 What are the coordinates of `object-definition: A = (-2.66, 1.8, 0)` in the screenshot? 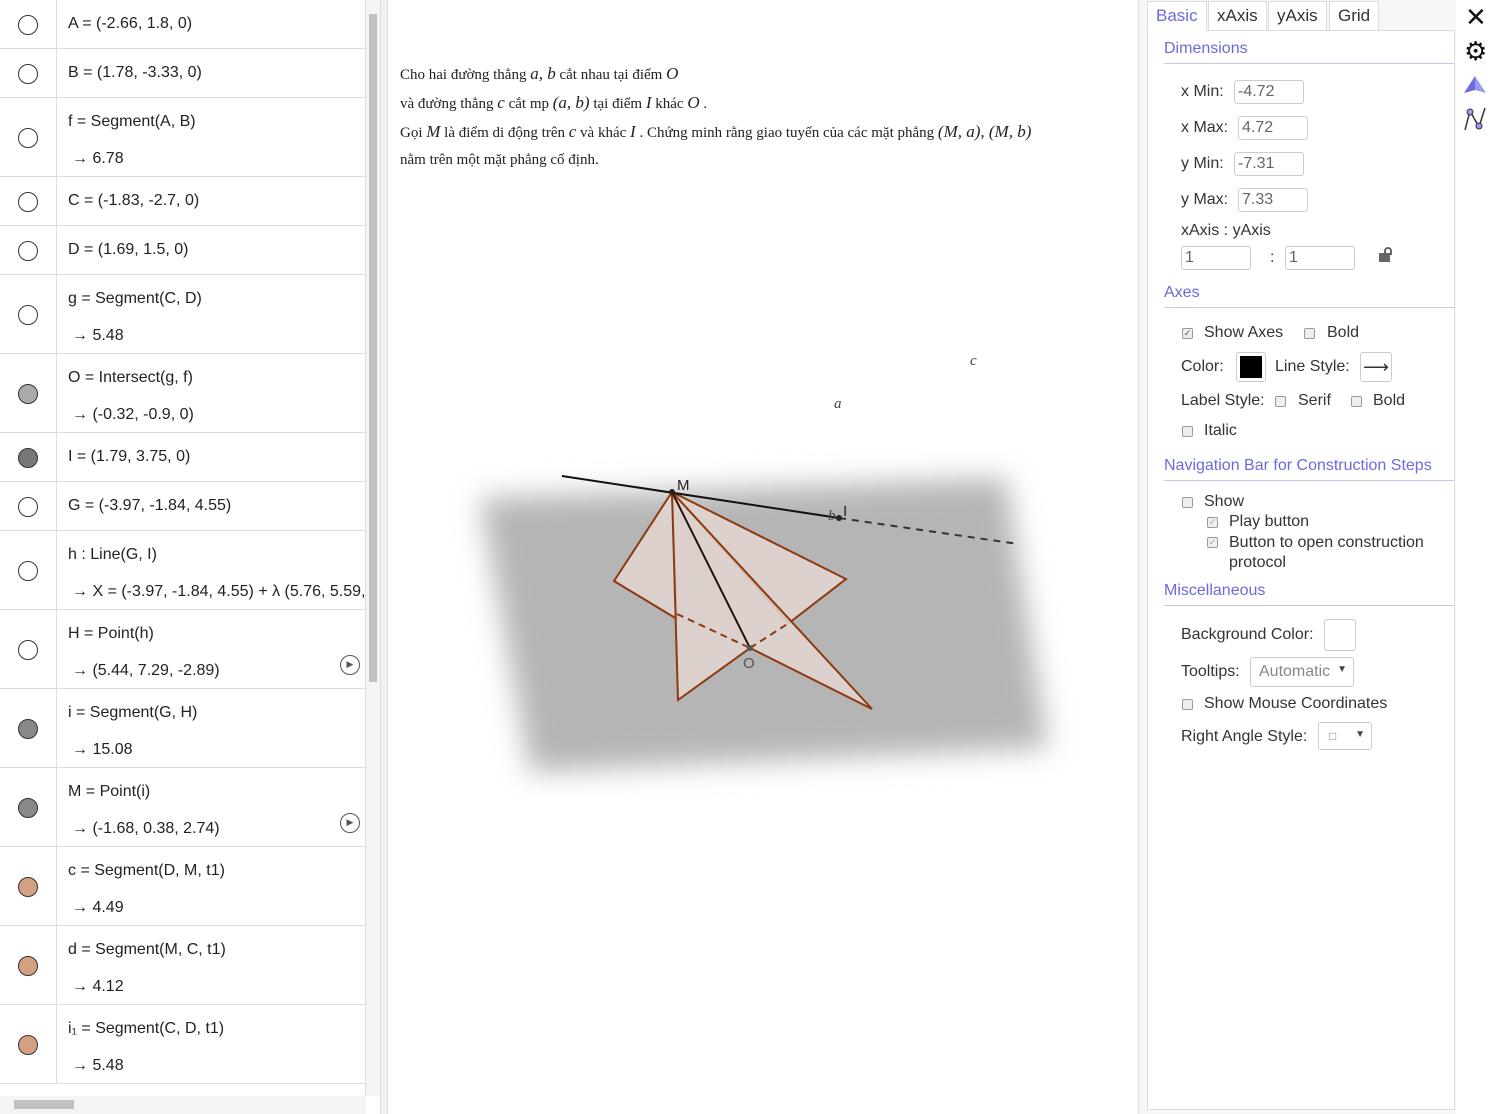 It's located at (130, 24).